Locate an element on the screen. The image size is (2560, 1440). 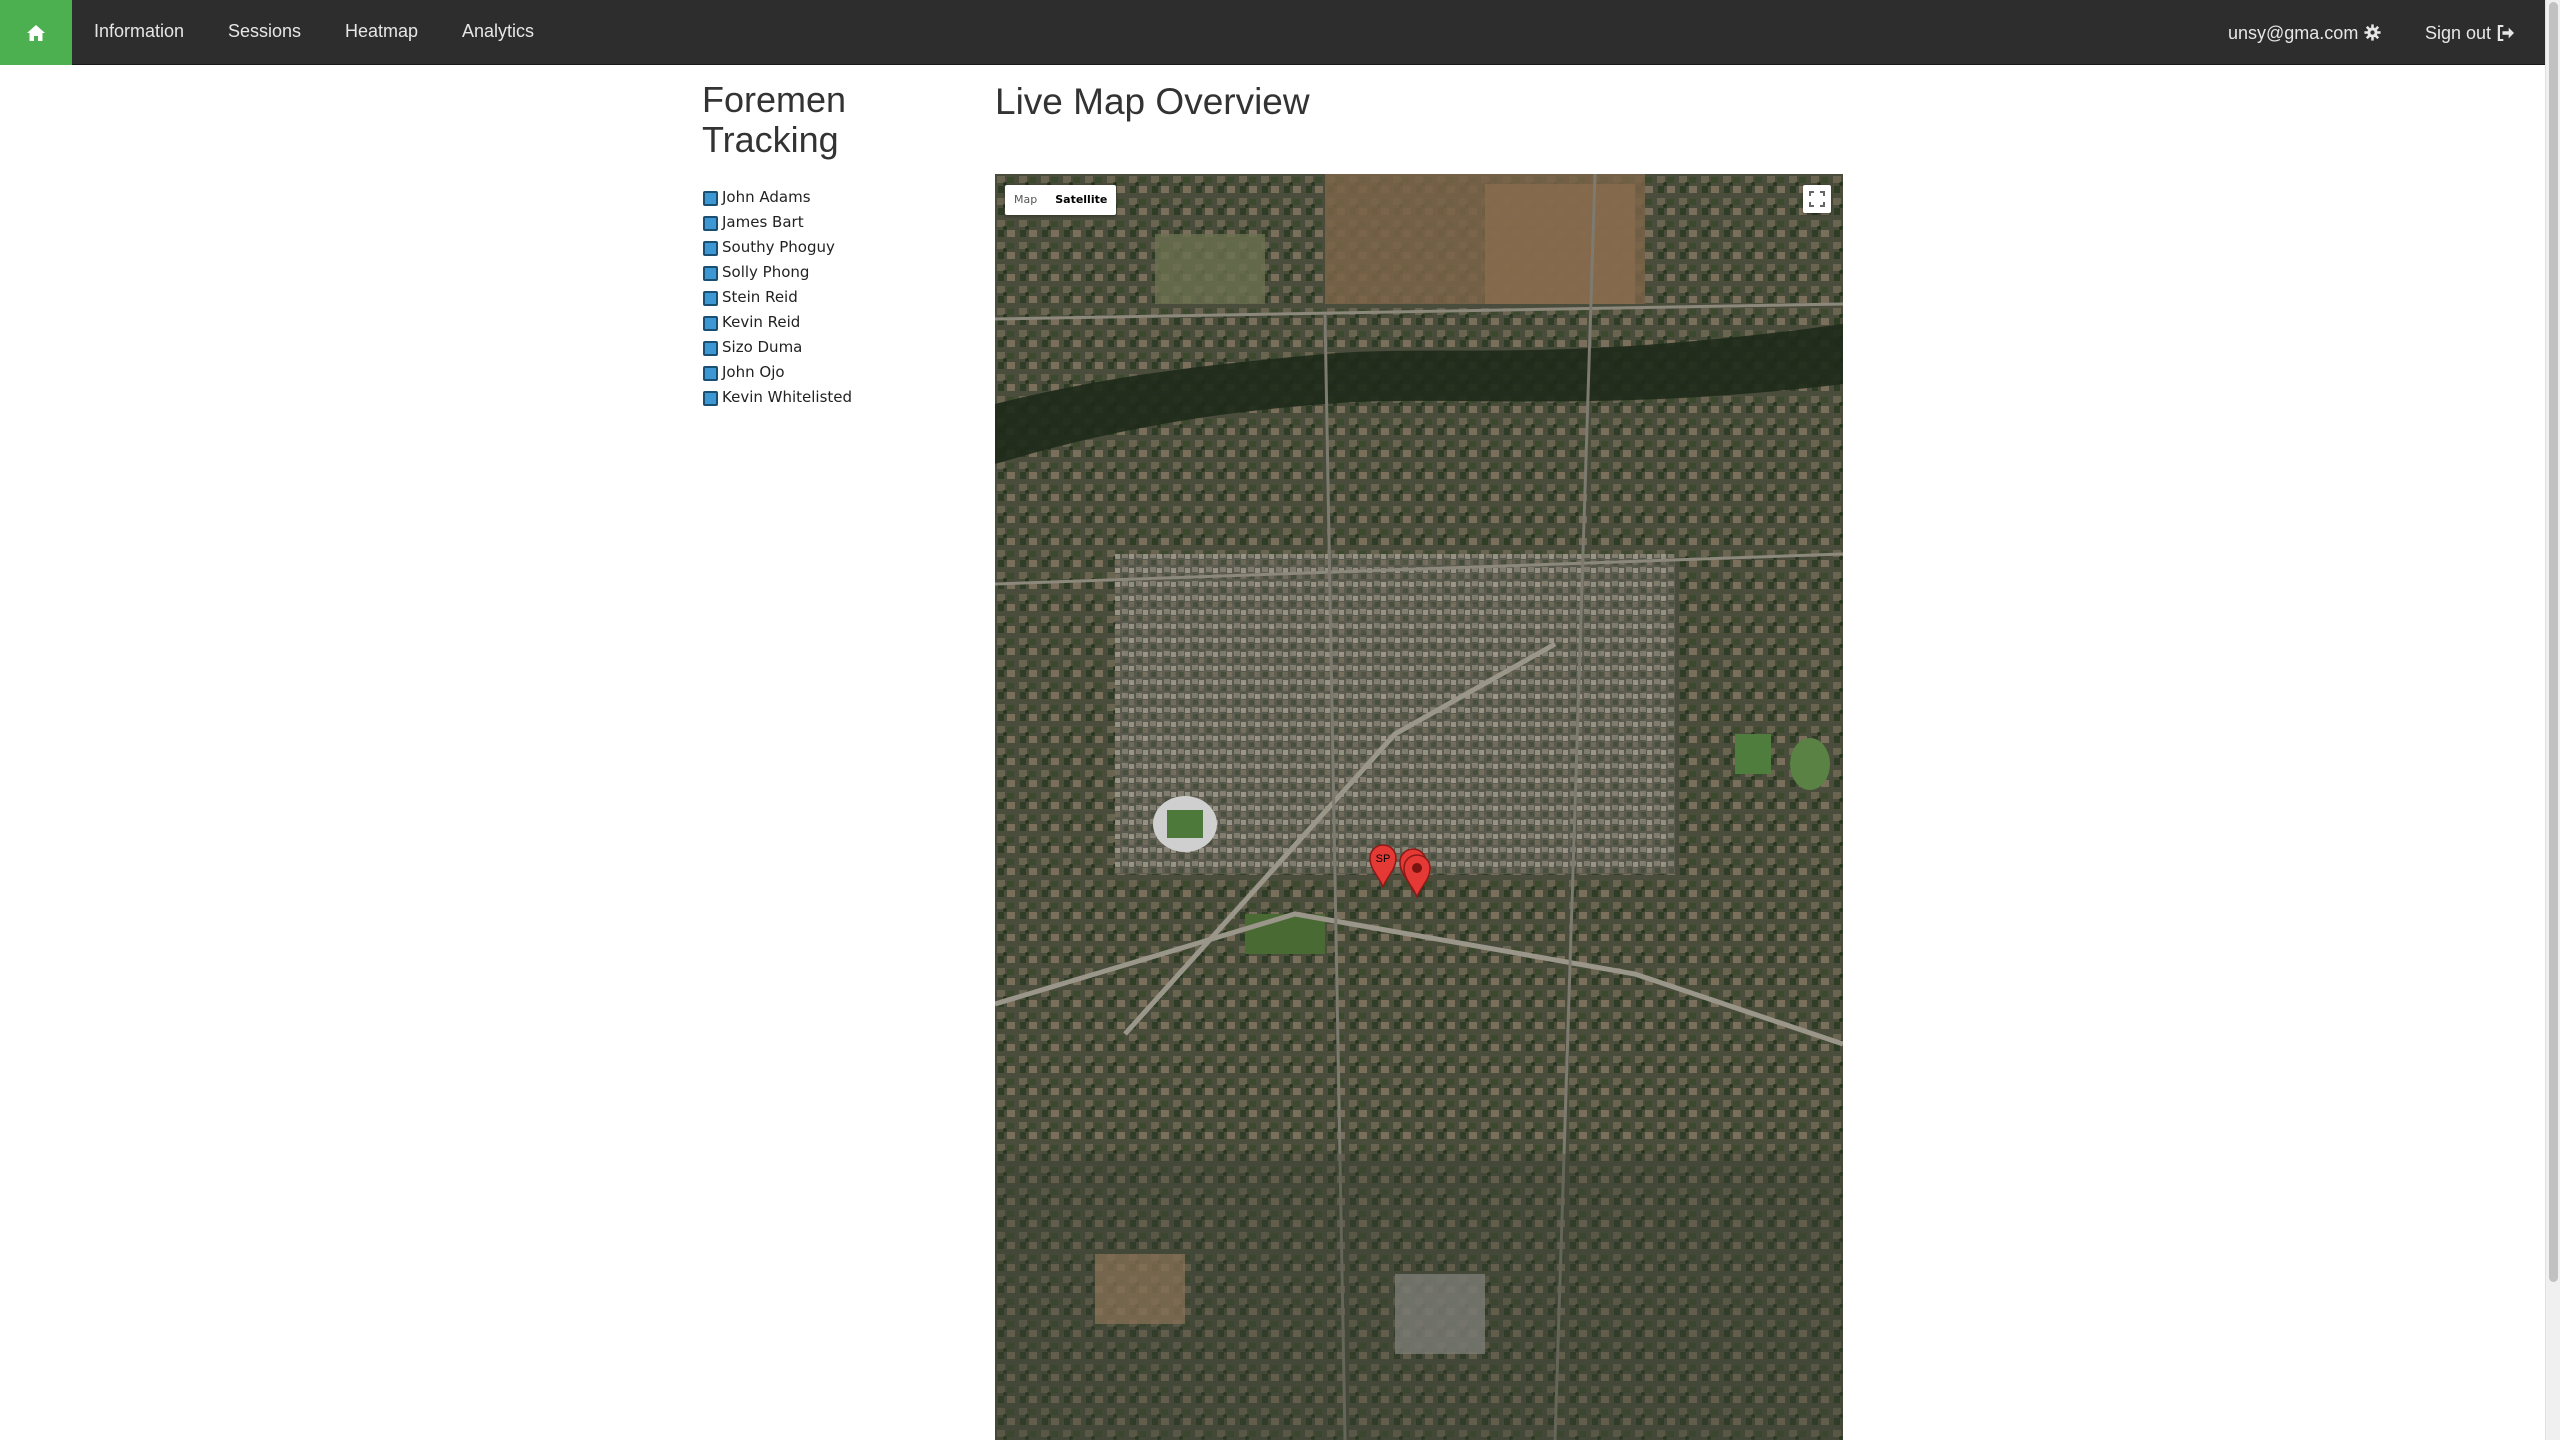
home-button is located at coordinates (36, 32).